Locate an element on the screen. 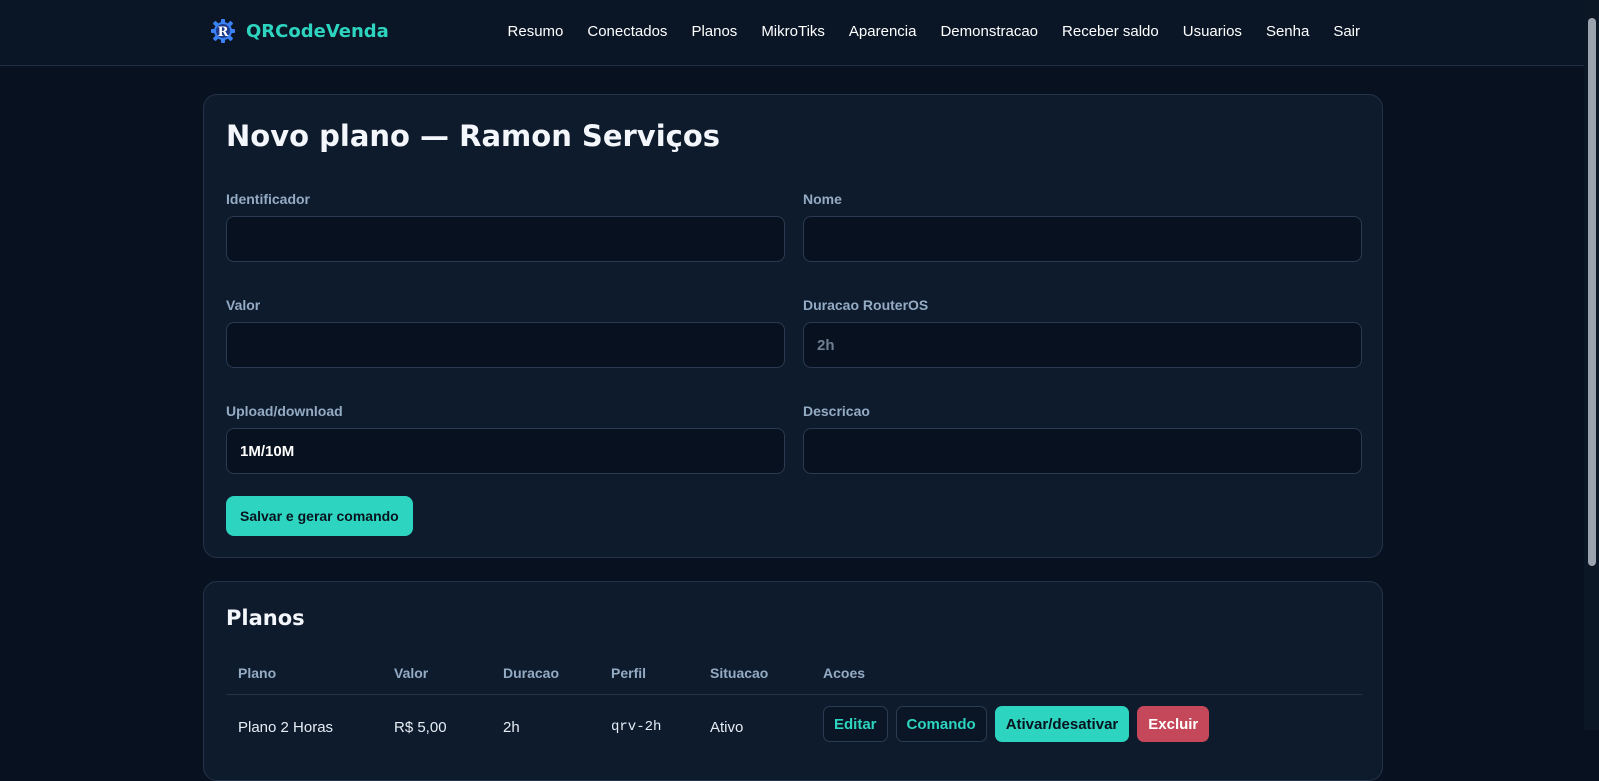 The height and width of the screenshot is (781, 1599). save-and-generate-button: Salvar e gerar comando is located at coordinates (319, 516).